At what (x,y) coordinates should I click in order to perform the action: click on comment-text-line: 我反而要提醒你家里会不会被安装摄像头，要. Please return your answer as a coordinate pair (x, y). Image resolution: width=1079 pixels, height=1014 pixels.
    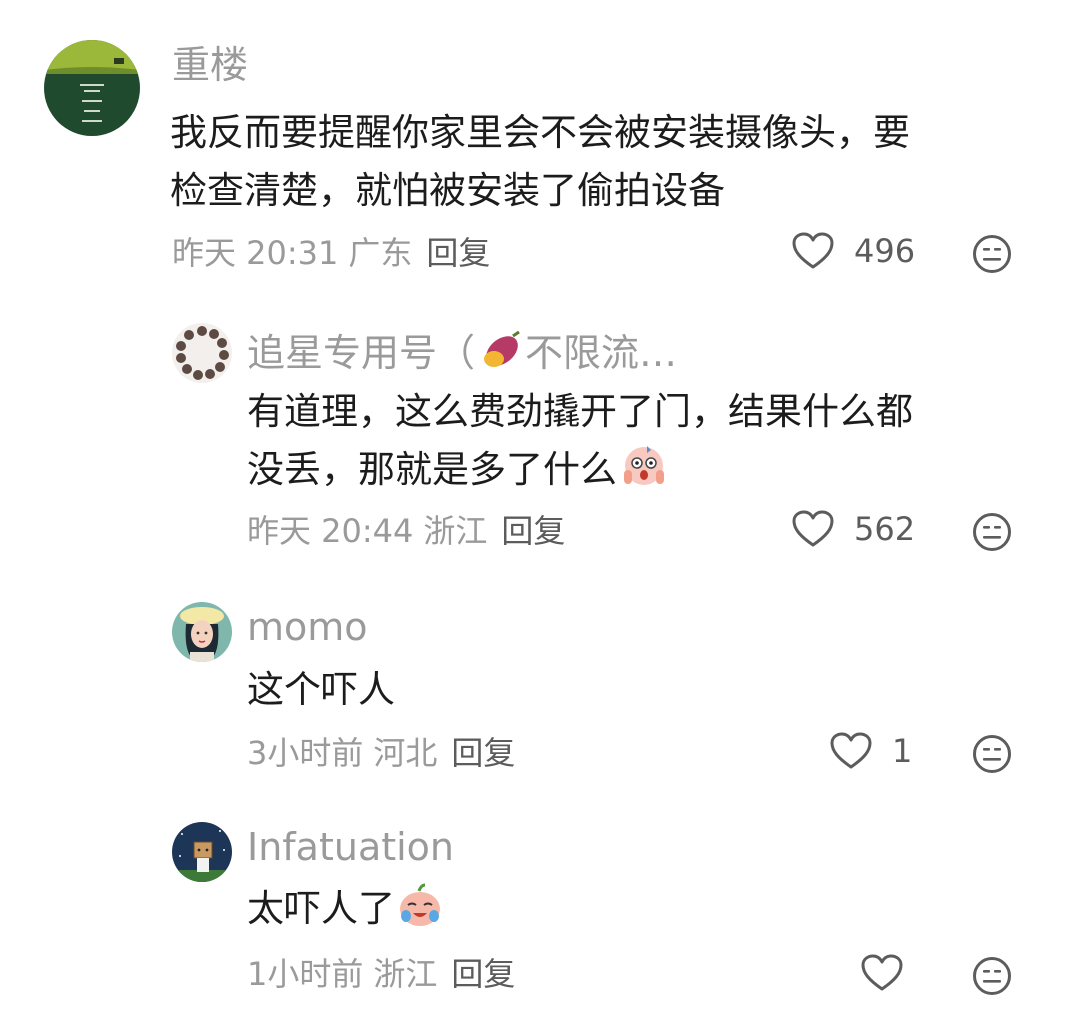
    Looking at the image, I should click on (540, 132).